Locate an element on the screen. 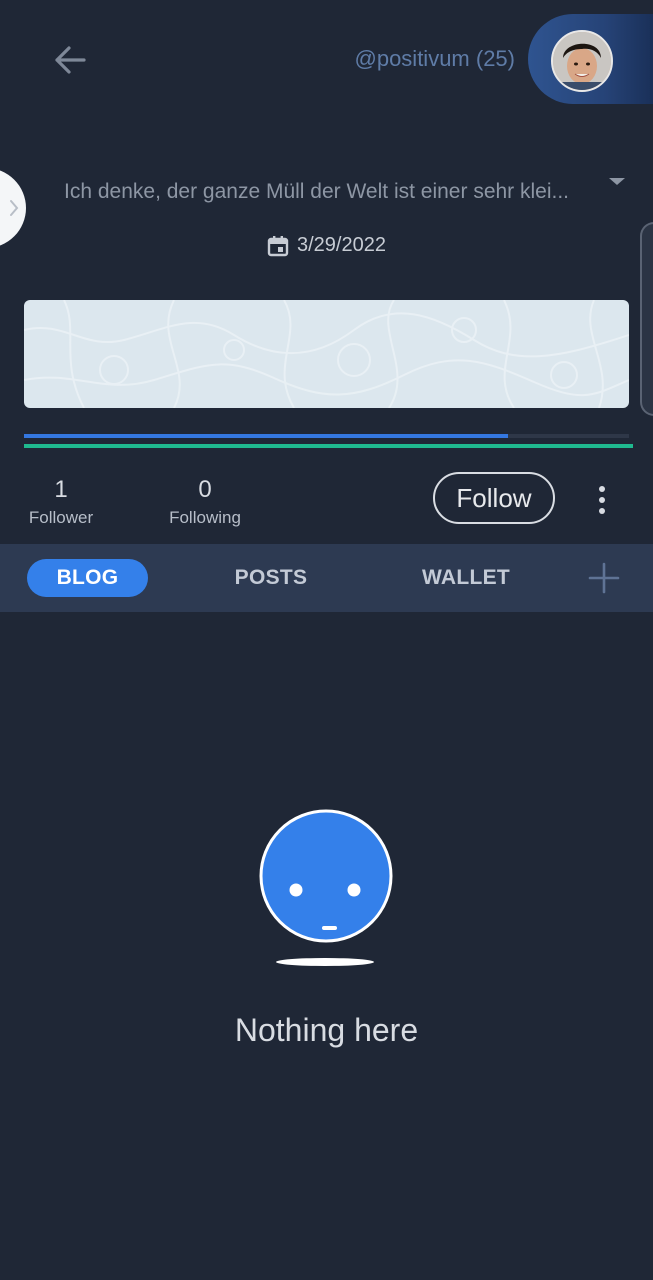 This screenshot has height=1280, width=653. caret-down-icon is located at coordinates (617, 181).